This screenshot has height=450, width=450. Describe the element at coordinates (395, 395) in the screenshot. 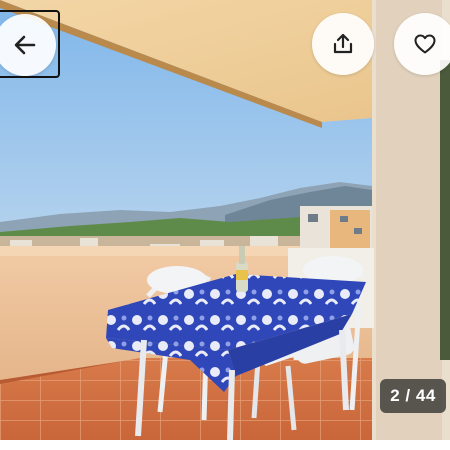

I see `photo-counter-current: 2` at that location.